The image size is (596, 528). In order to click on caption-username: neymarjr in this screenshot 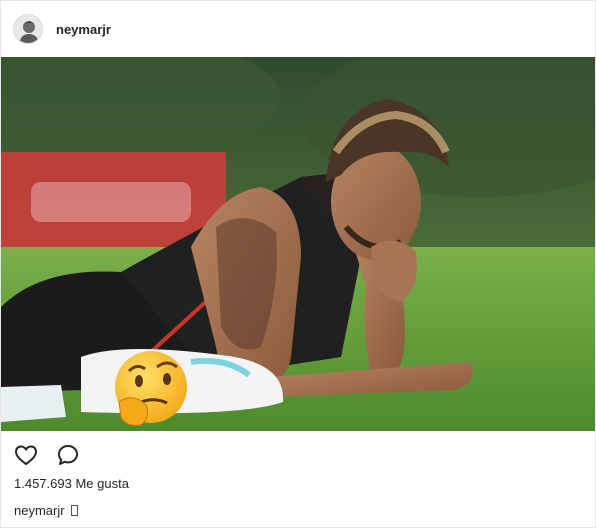, I will do `click(39, 510)`.